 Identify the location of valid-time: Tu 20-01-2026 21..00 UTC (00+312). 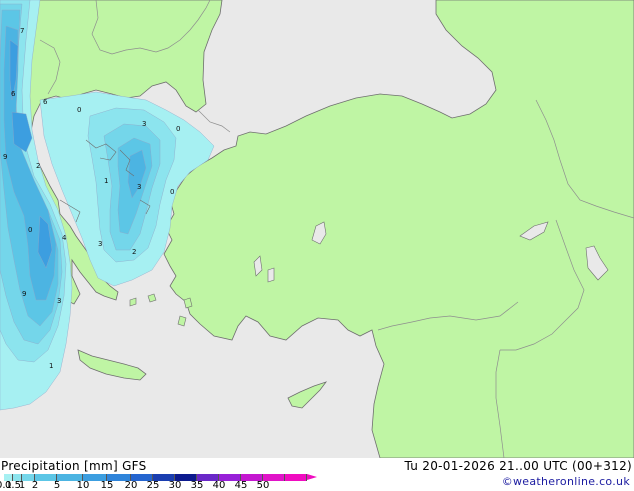
(518, 466).